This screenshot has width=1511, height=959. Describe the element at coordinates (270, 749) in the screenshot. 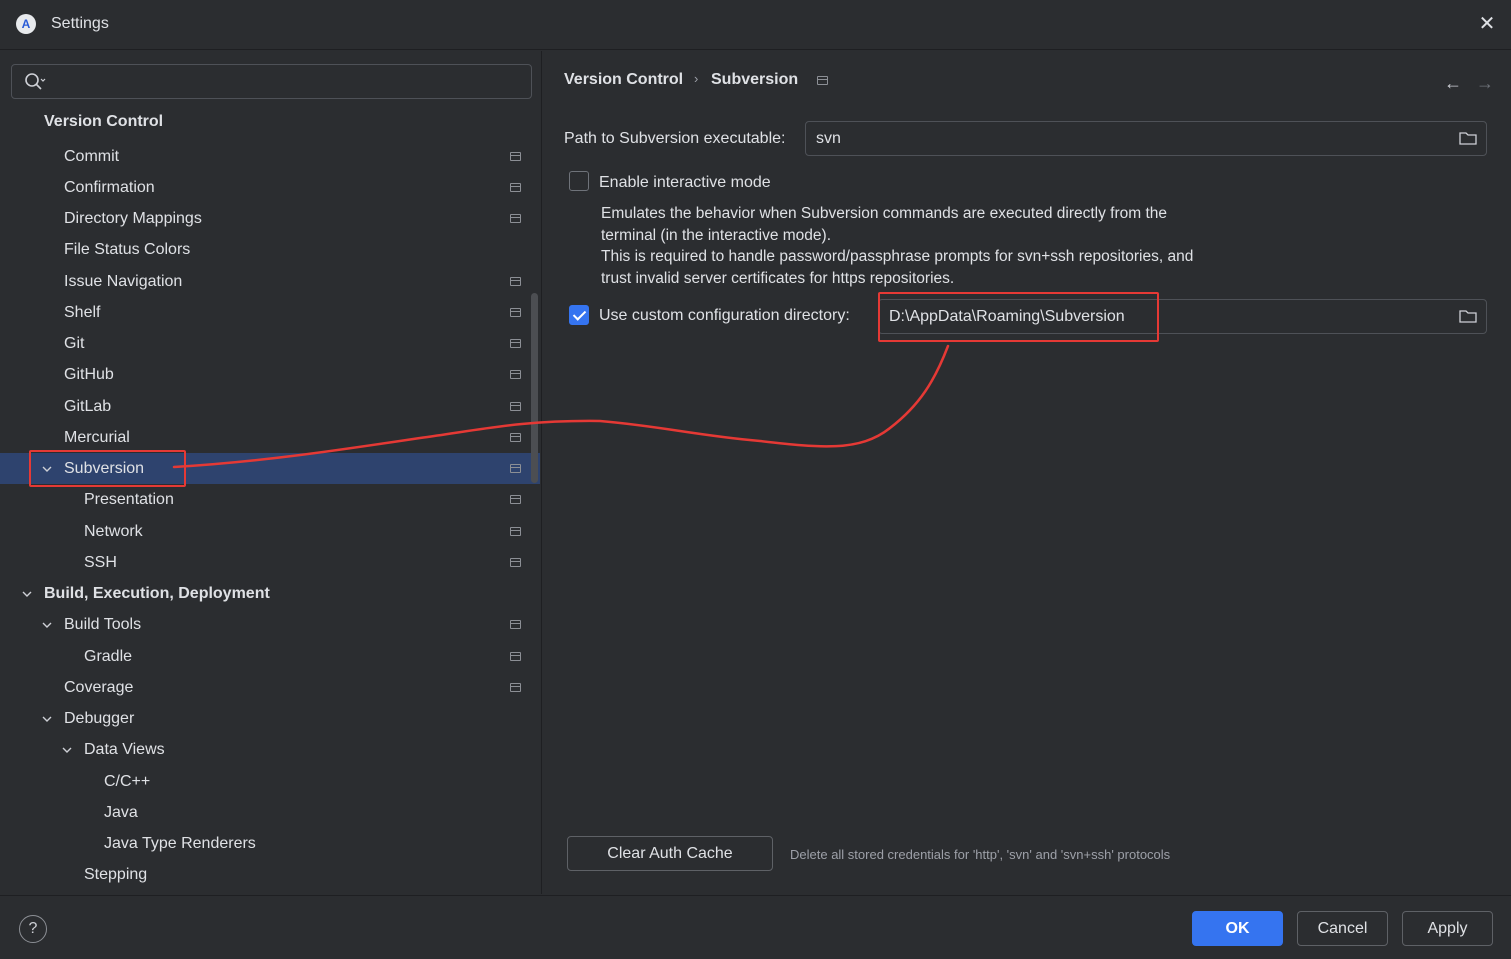

I see `sidebar-item-data-views: Data Views` at that location.